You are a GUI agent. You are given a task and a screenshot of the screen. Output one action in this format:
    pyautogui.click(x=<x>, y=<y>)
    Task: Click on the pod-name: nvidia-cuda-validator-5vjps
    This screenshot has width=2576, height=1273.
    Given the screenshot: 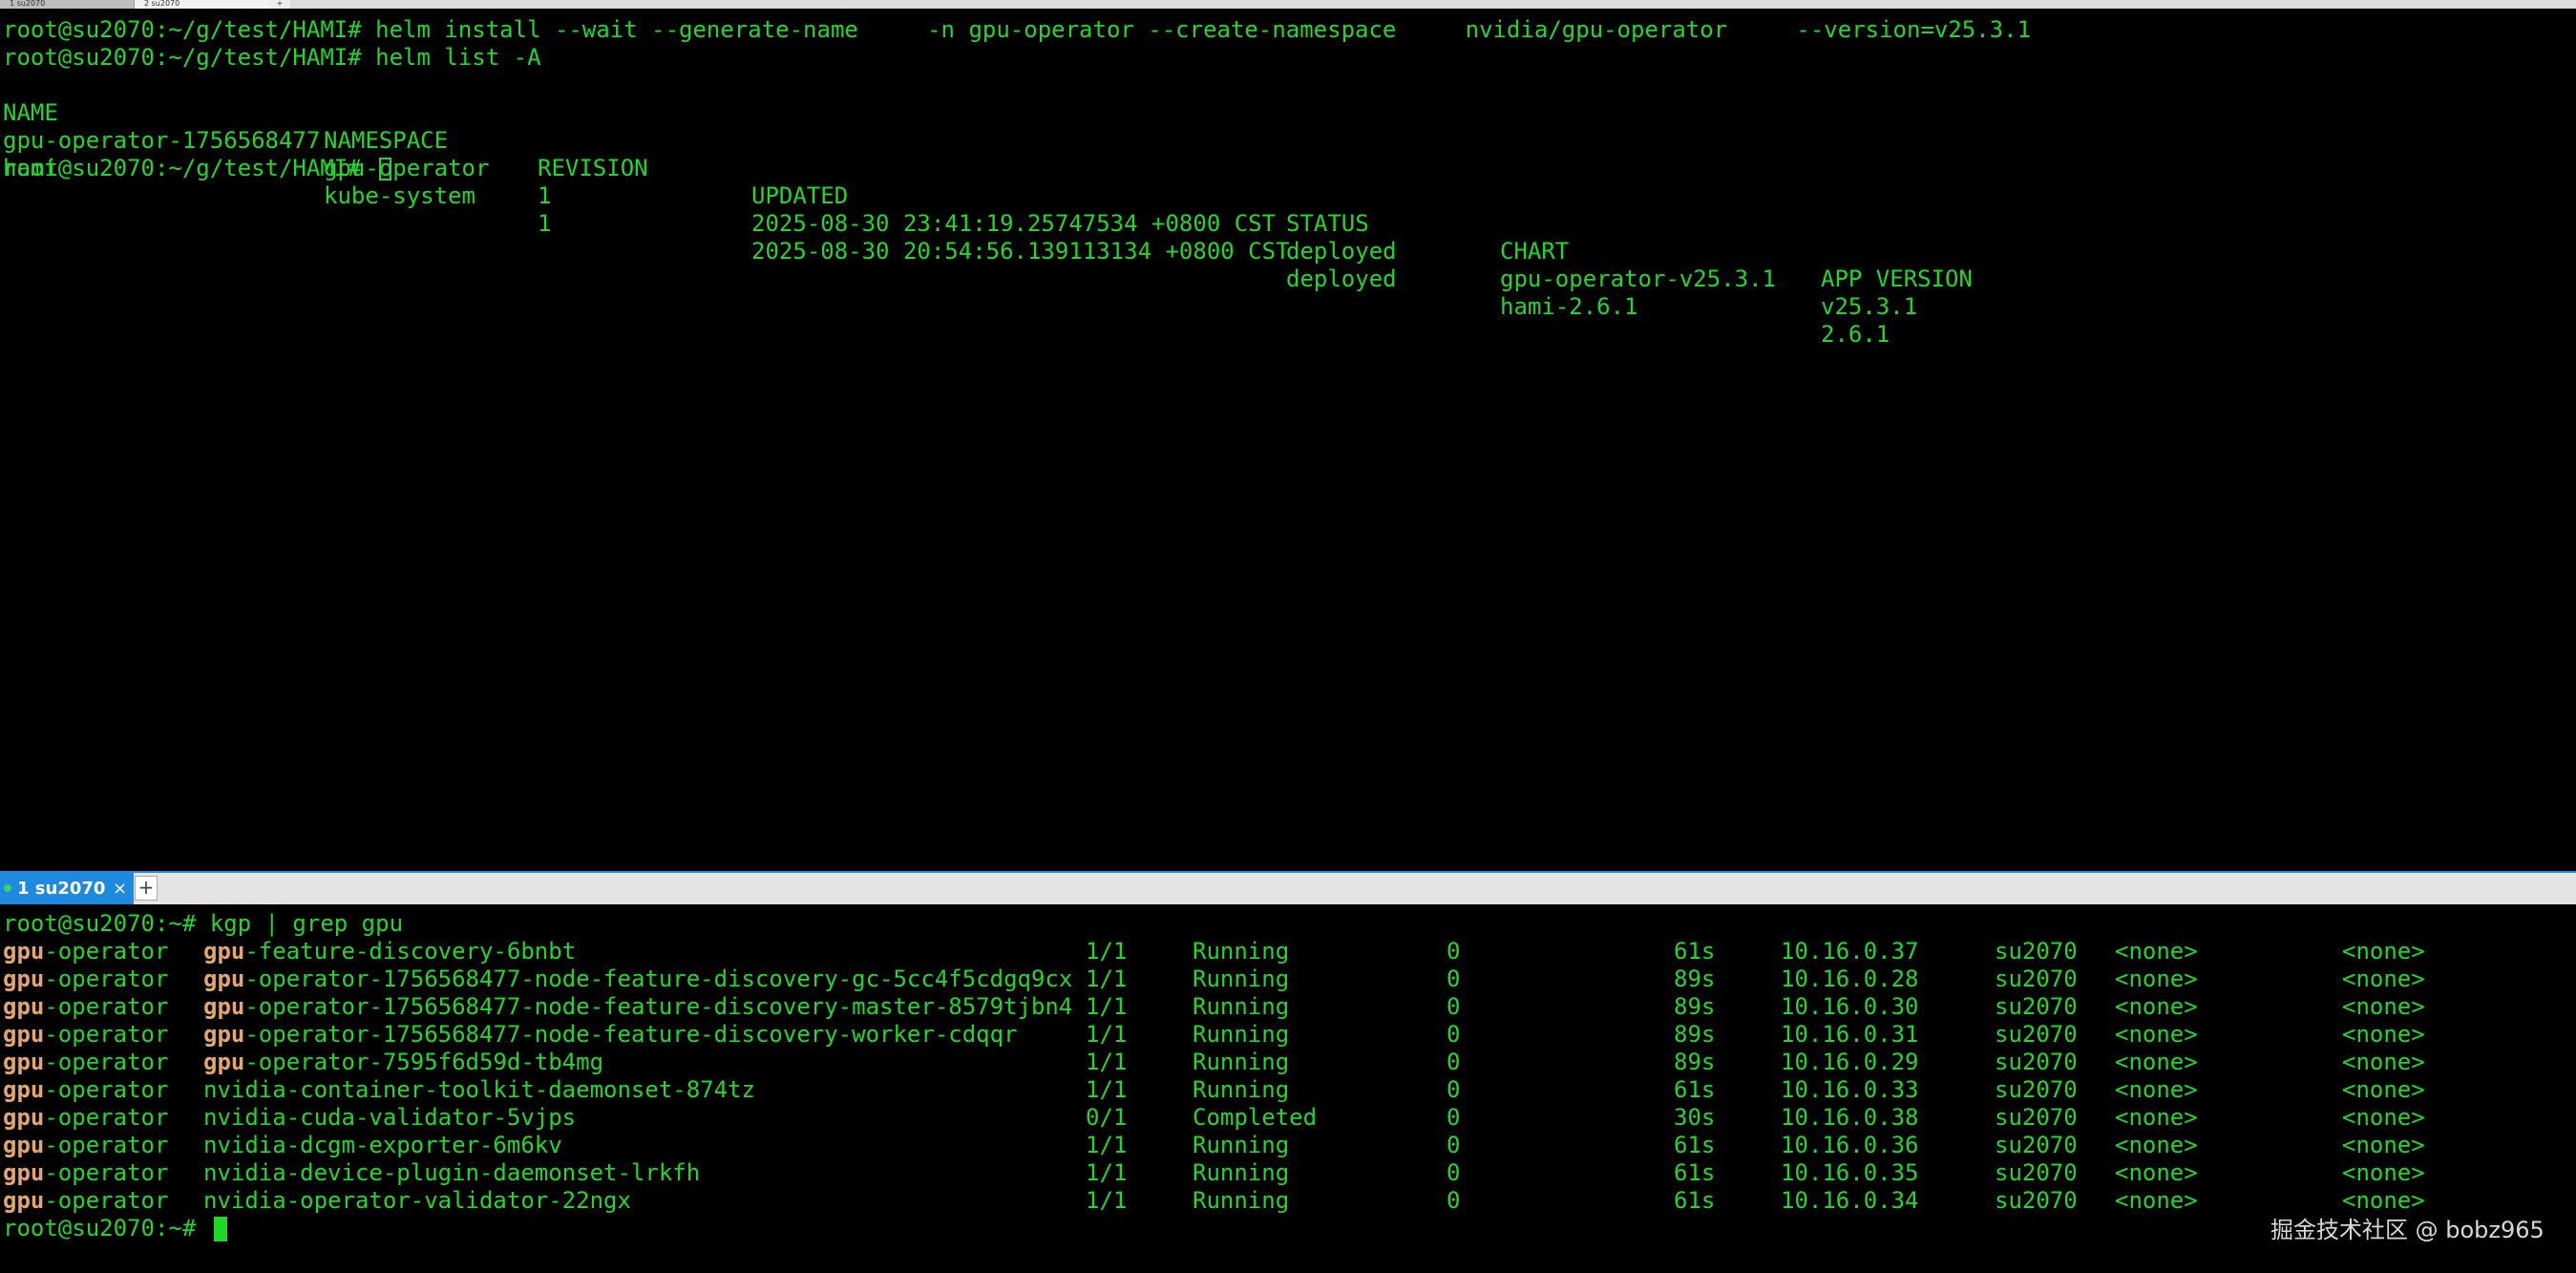 What is the action you would take?
    pyautogui.click(x=389, y=1118)
    